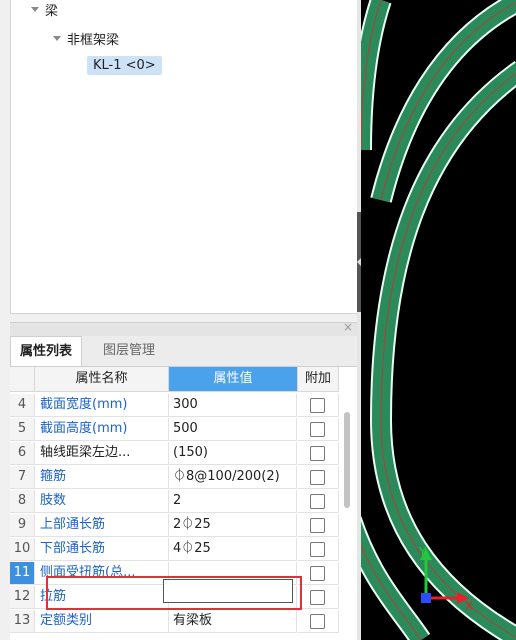 The height and width of the screenshot is (640, 516). I want to click on header-row-number, so click(22, 379).